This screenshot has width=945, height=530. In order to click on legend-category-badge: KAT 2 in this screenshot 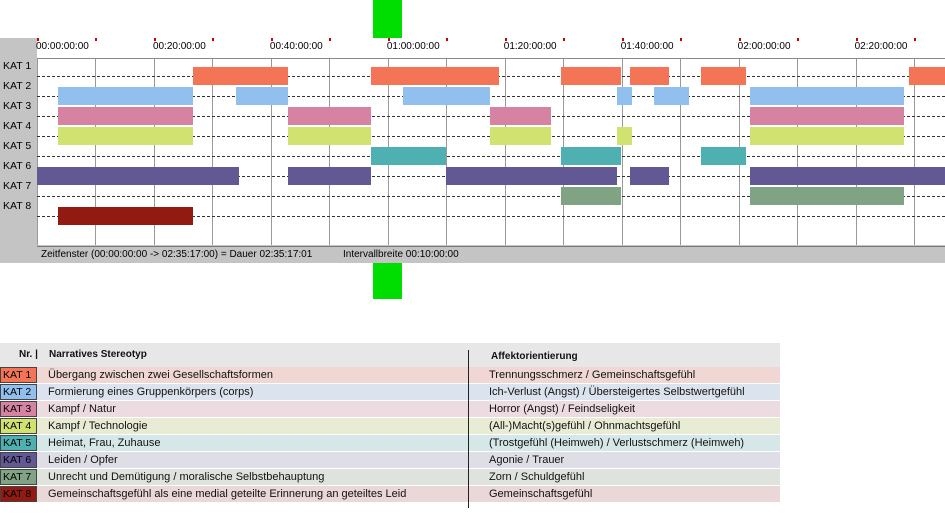, I will do `click(18, 392)`.